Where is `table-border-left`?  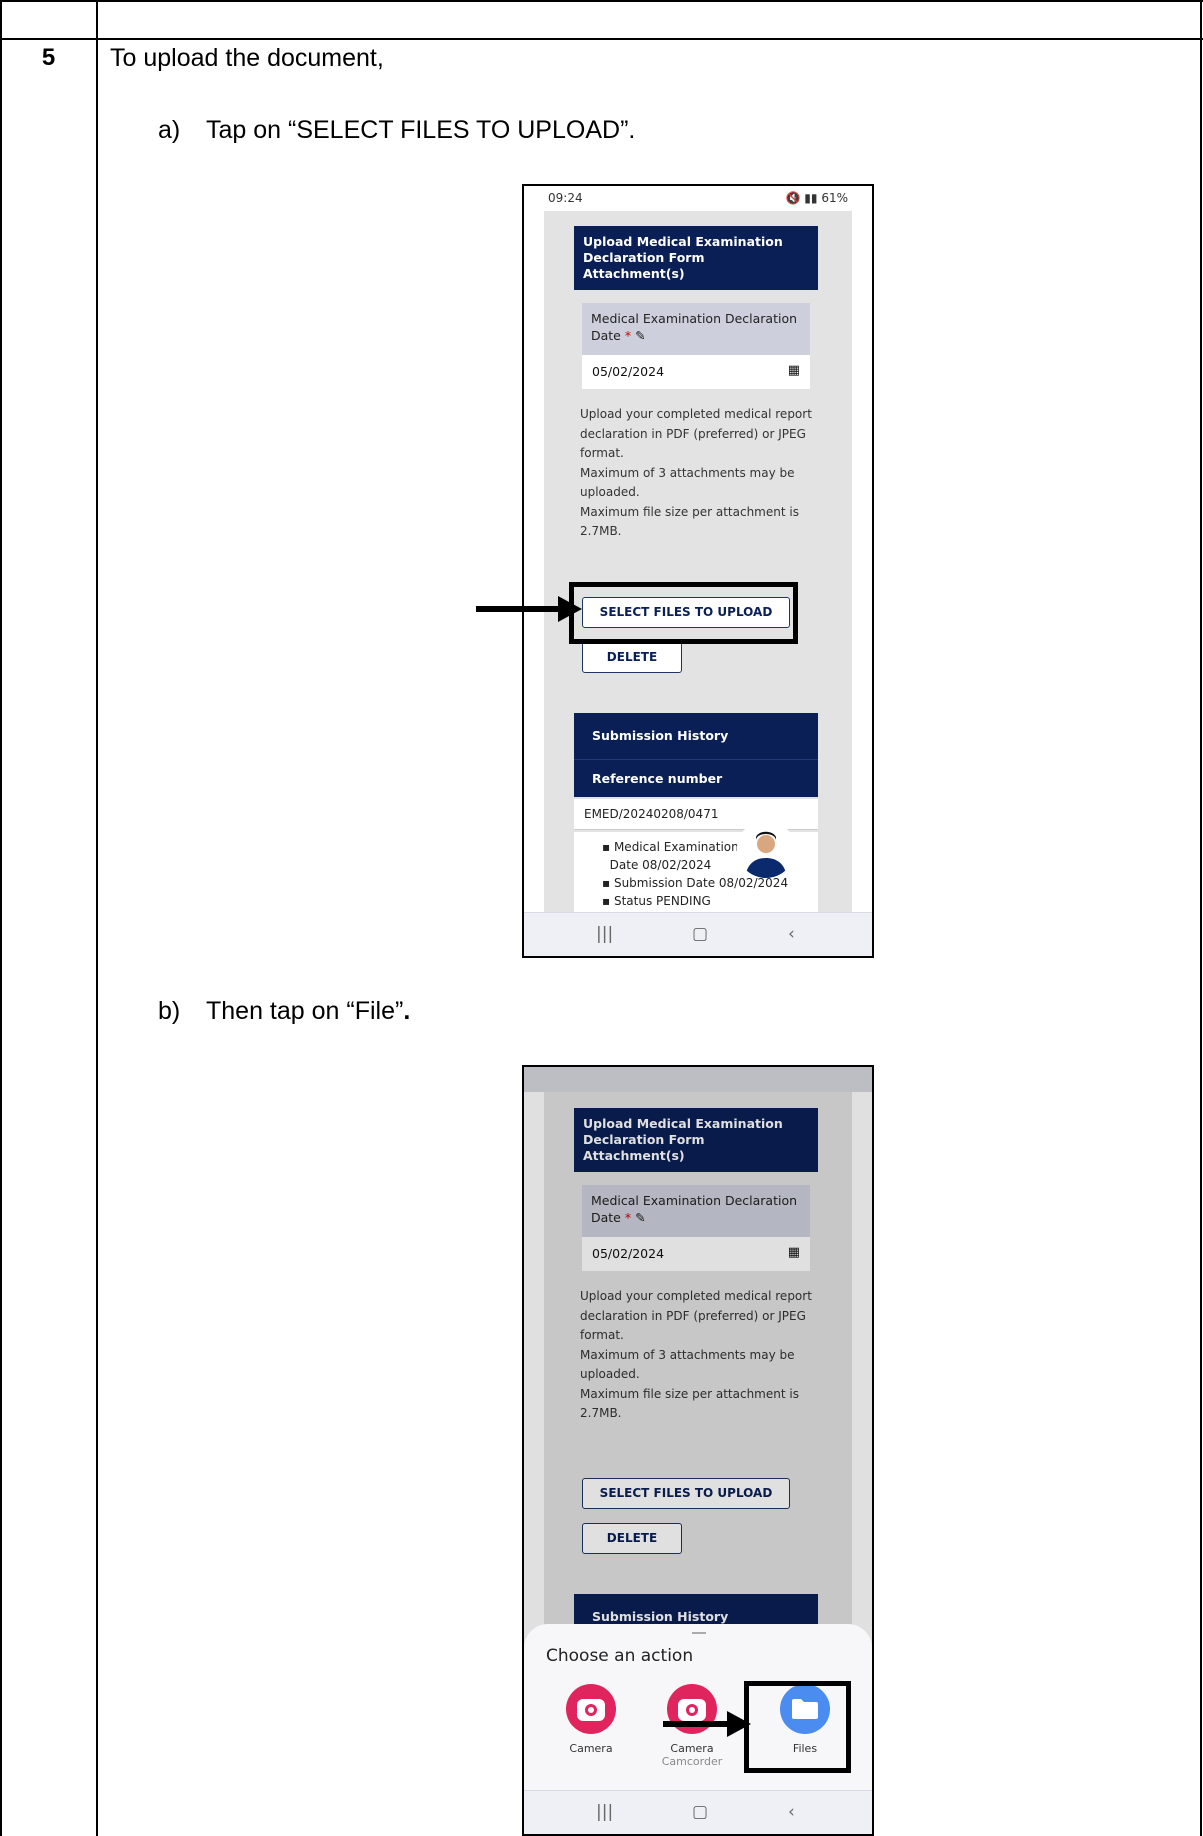 table-border-left is located at coordinates (1, 918).